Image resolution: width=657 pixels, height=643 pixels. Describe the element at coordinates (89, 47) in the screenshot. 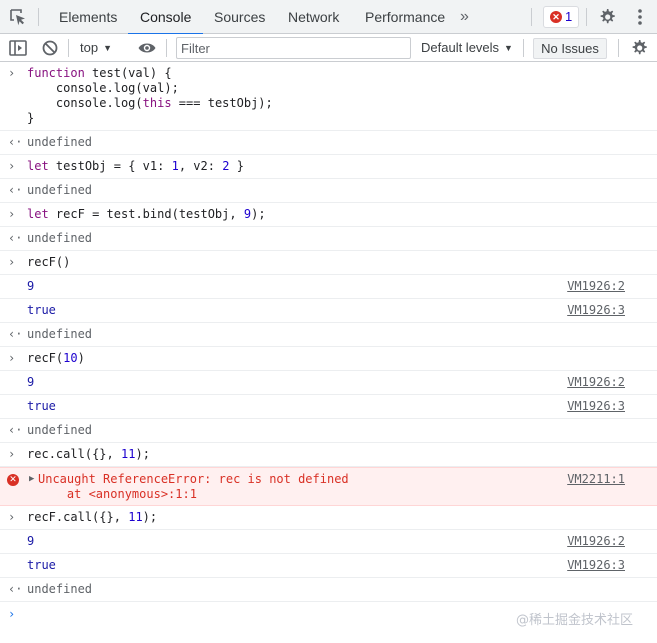

I see `context-label: top` at that location.